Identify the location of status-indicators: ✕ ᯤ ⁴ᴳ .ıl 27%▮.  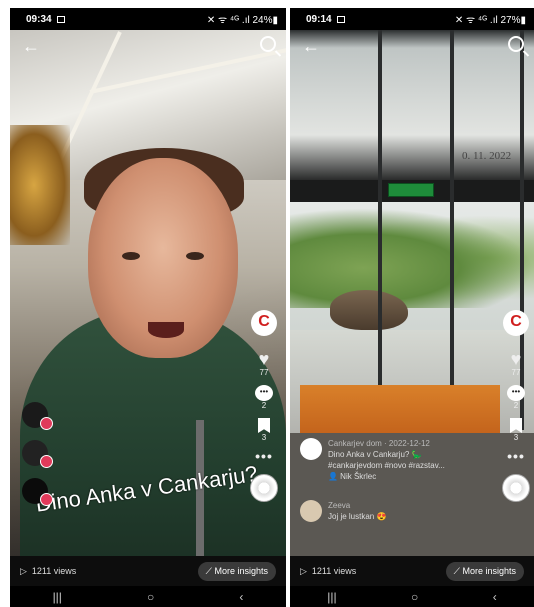
(490, 20).